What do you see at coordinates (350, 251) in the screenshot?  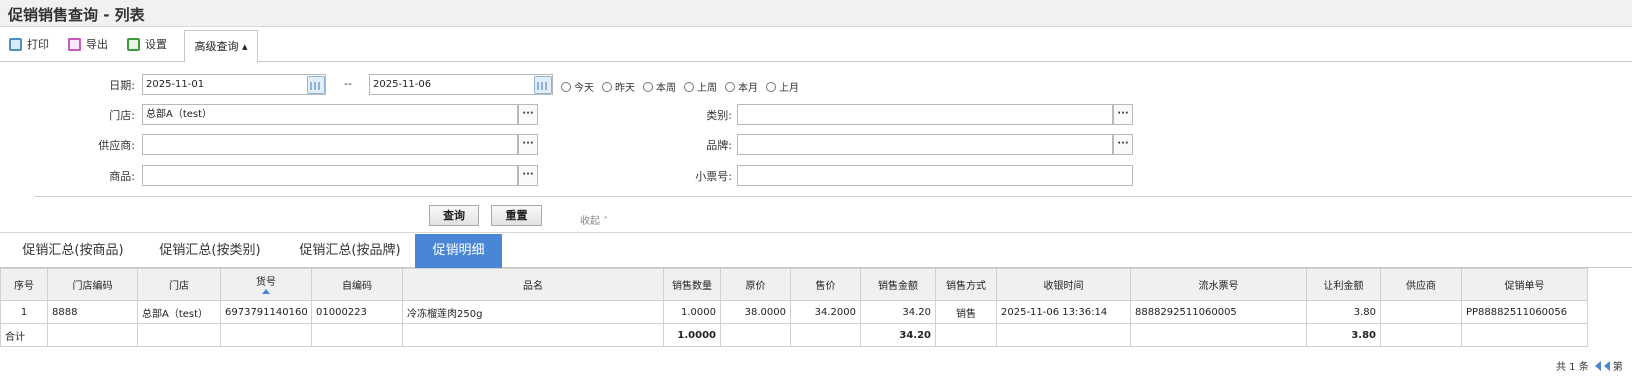 I see `tab-summary-by-brand: 促销汇总(按品牌)` at bounding box center [350, 251].